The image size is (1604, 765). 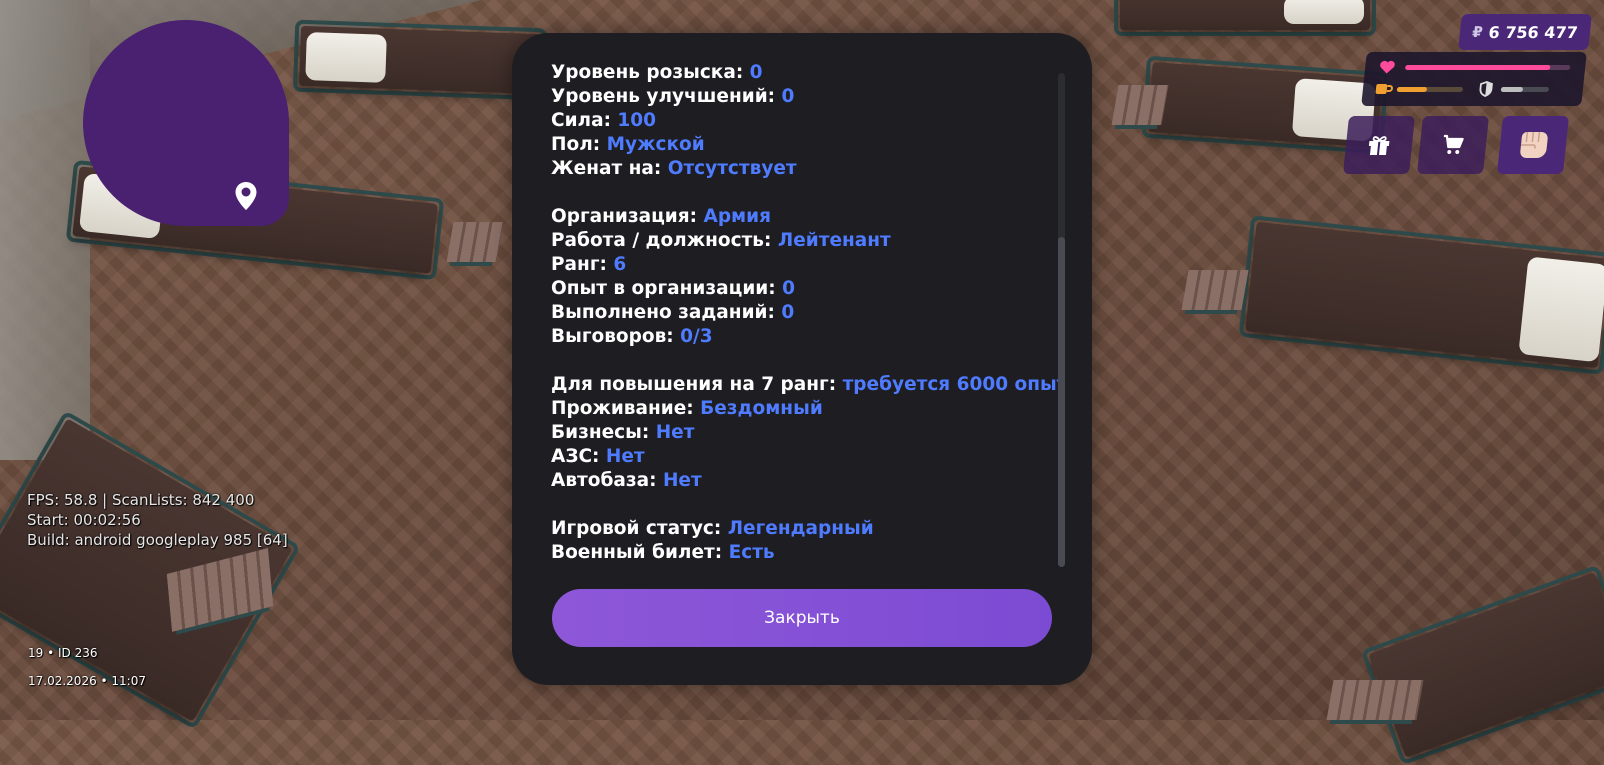 What do you see at coordinates (655, 144) in the screenshot?
I see `stat-value: Мужской` at bounding box center [655, 144].